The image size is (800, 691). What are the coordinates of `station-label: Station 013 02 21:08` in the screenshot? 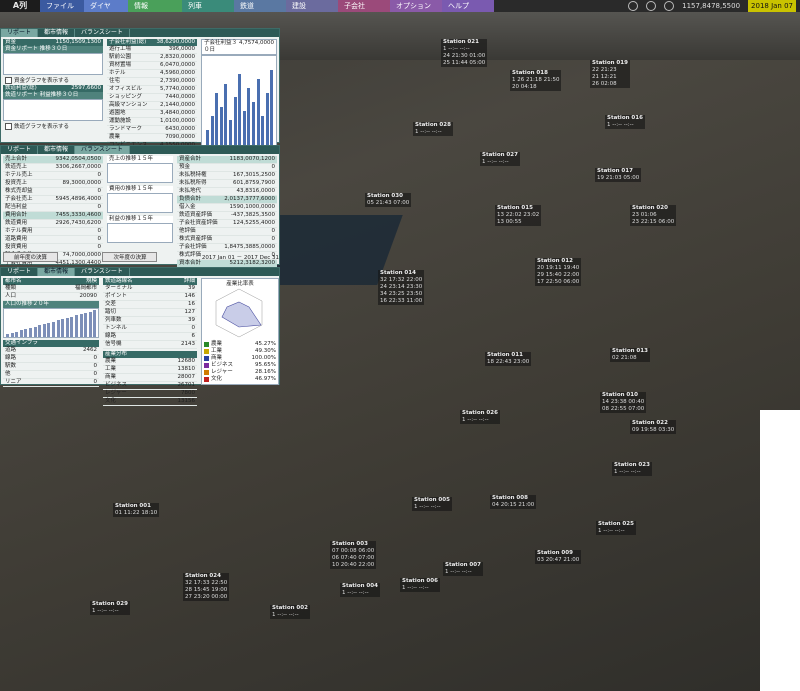 It's located at (630, 355).